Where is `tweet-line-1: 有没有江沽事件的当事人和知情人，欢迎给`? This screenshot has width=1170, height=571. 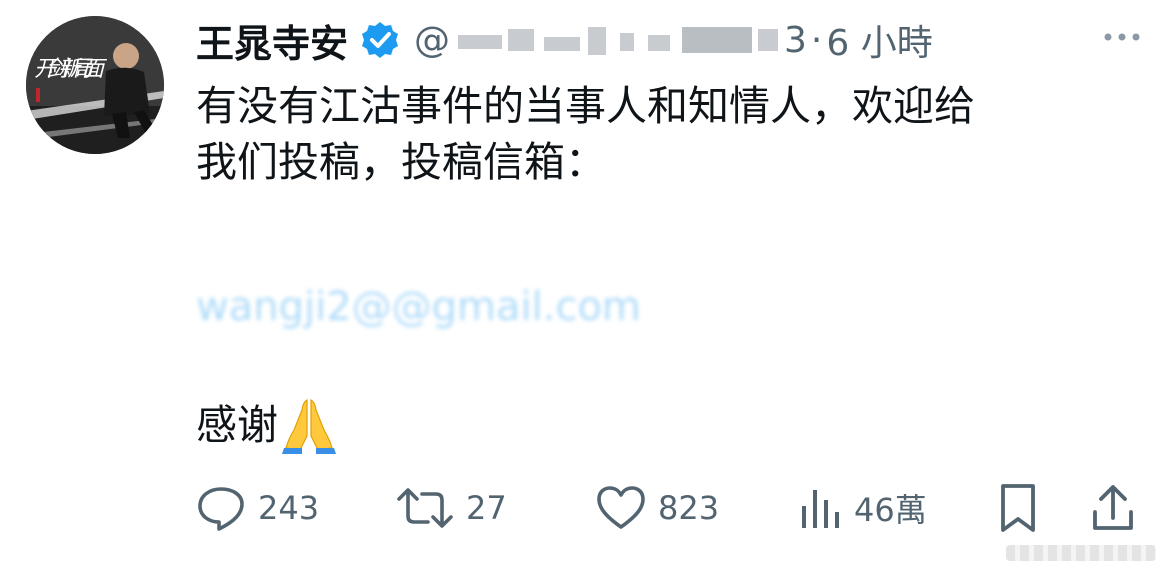
tweet-line-1: 有没有江沽事件的当事人和知情人，欢迎给 is located at coordinates (585, 106).